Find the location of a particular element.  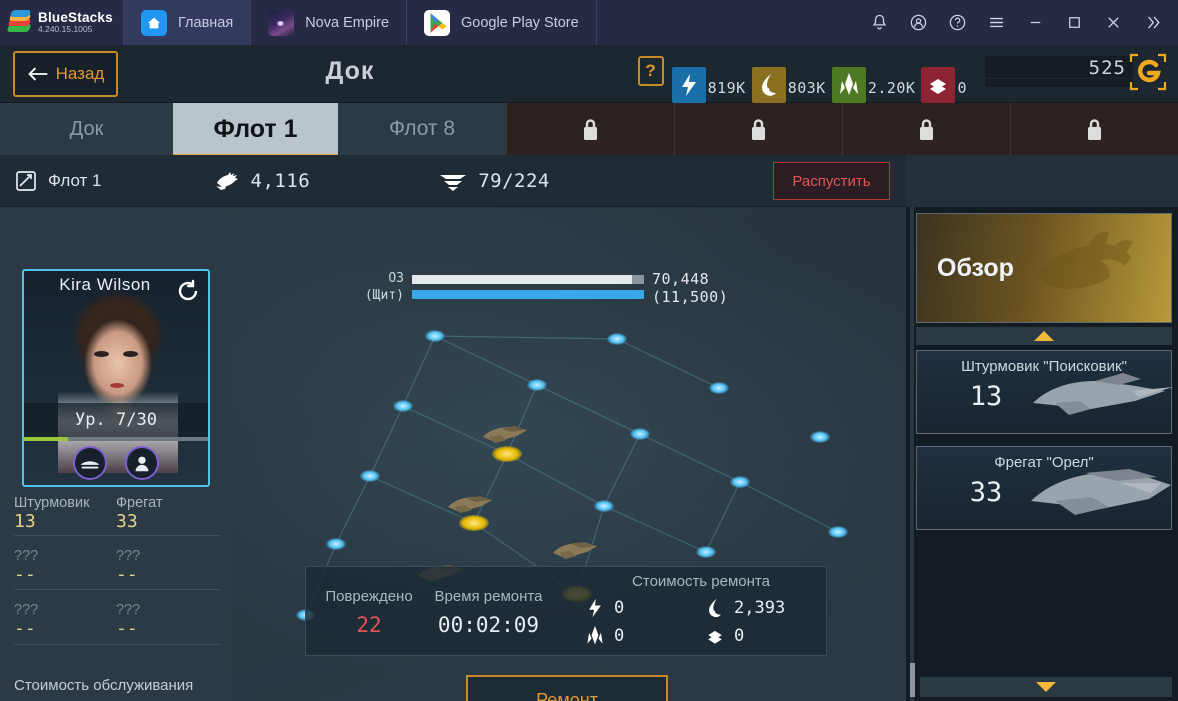

refresh-icon is located at coordinates (188, 291).